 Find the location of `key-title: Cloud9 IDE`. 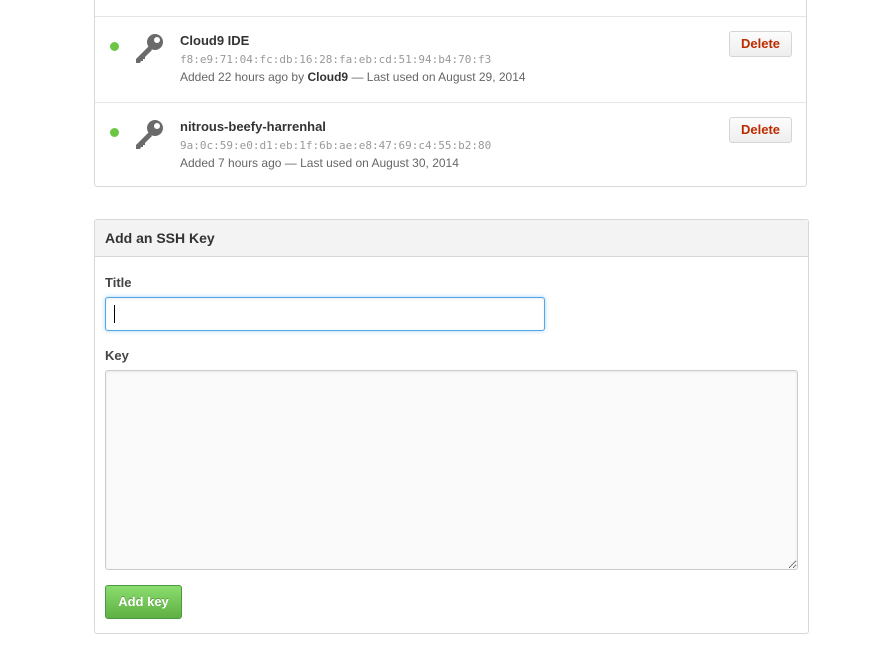

key-title: Cloud9 IDE is located at coordinates (215, 40).